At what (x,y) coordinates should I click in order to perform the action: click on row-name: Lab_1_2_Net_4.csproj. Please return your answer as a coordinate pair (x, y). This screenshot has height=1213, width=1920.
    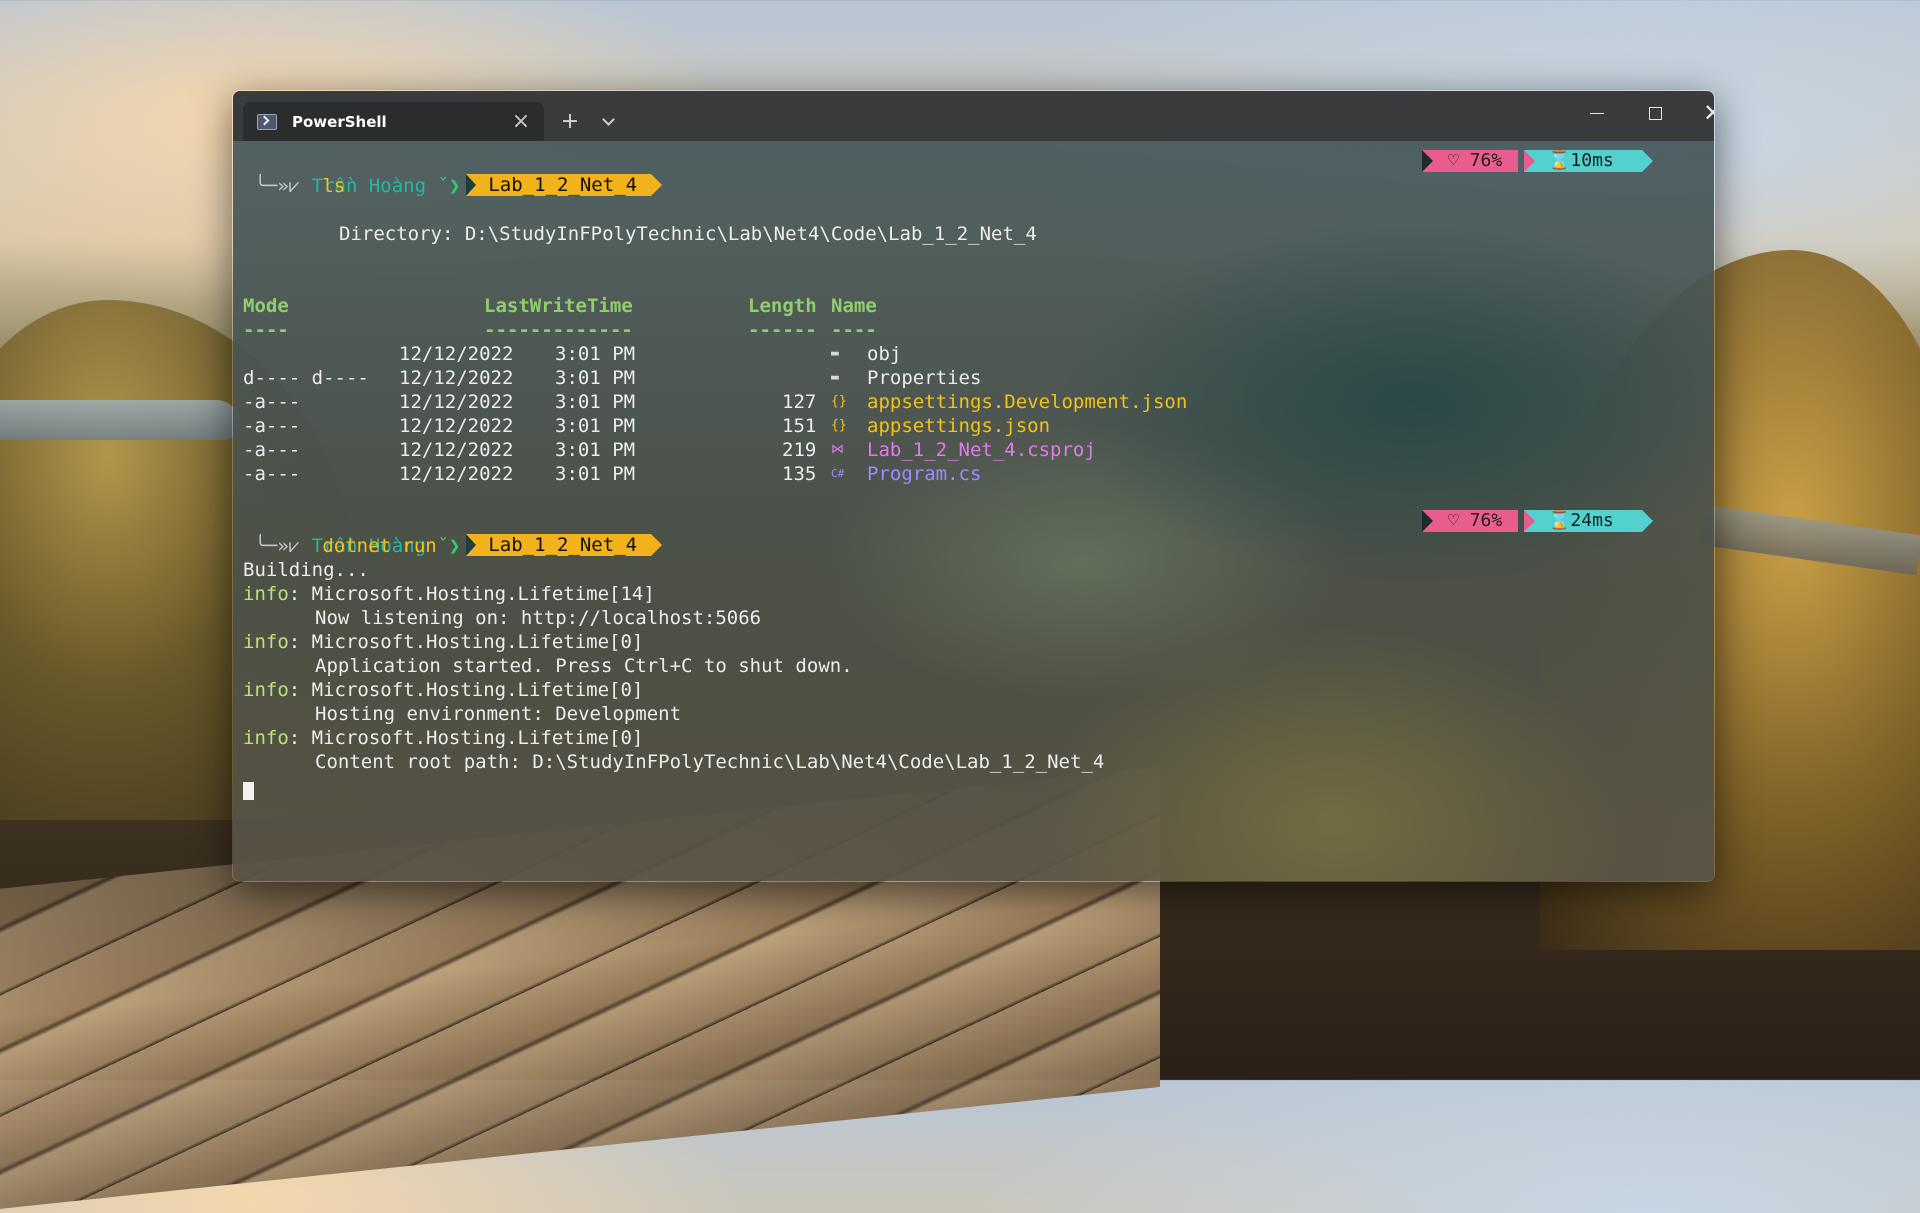
    Looking at the image, I should click on (981, 450).